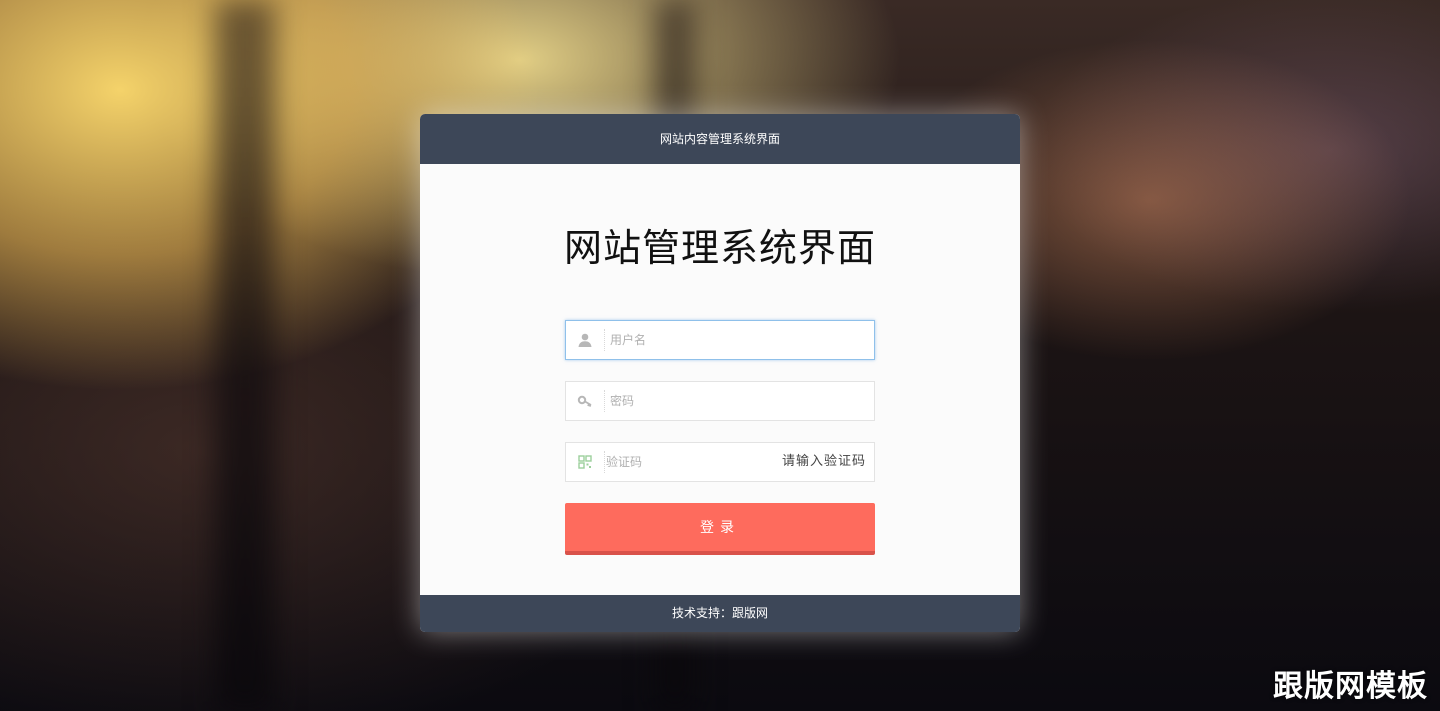 The width and height of the screenshot is (1440, 711). What do you see at coordinates (690, 340) in the screenshot?
I see `username-input` at bounding box center [690, 340].